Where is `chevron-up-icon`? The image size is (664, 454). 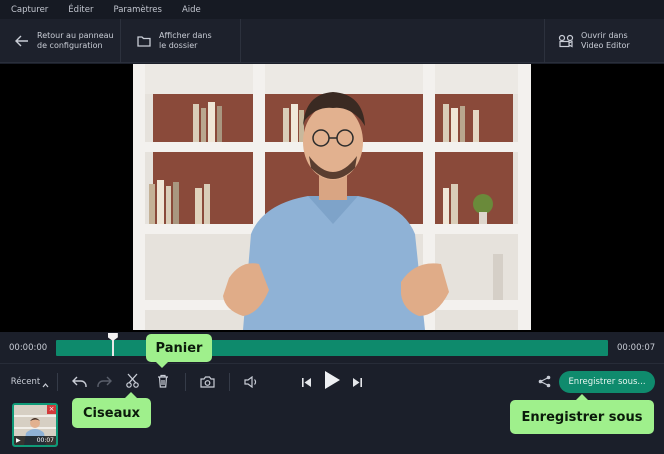 chevron-up-icon is located at coordinates (45, 382).